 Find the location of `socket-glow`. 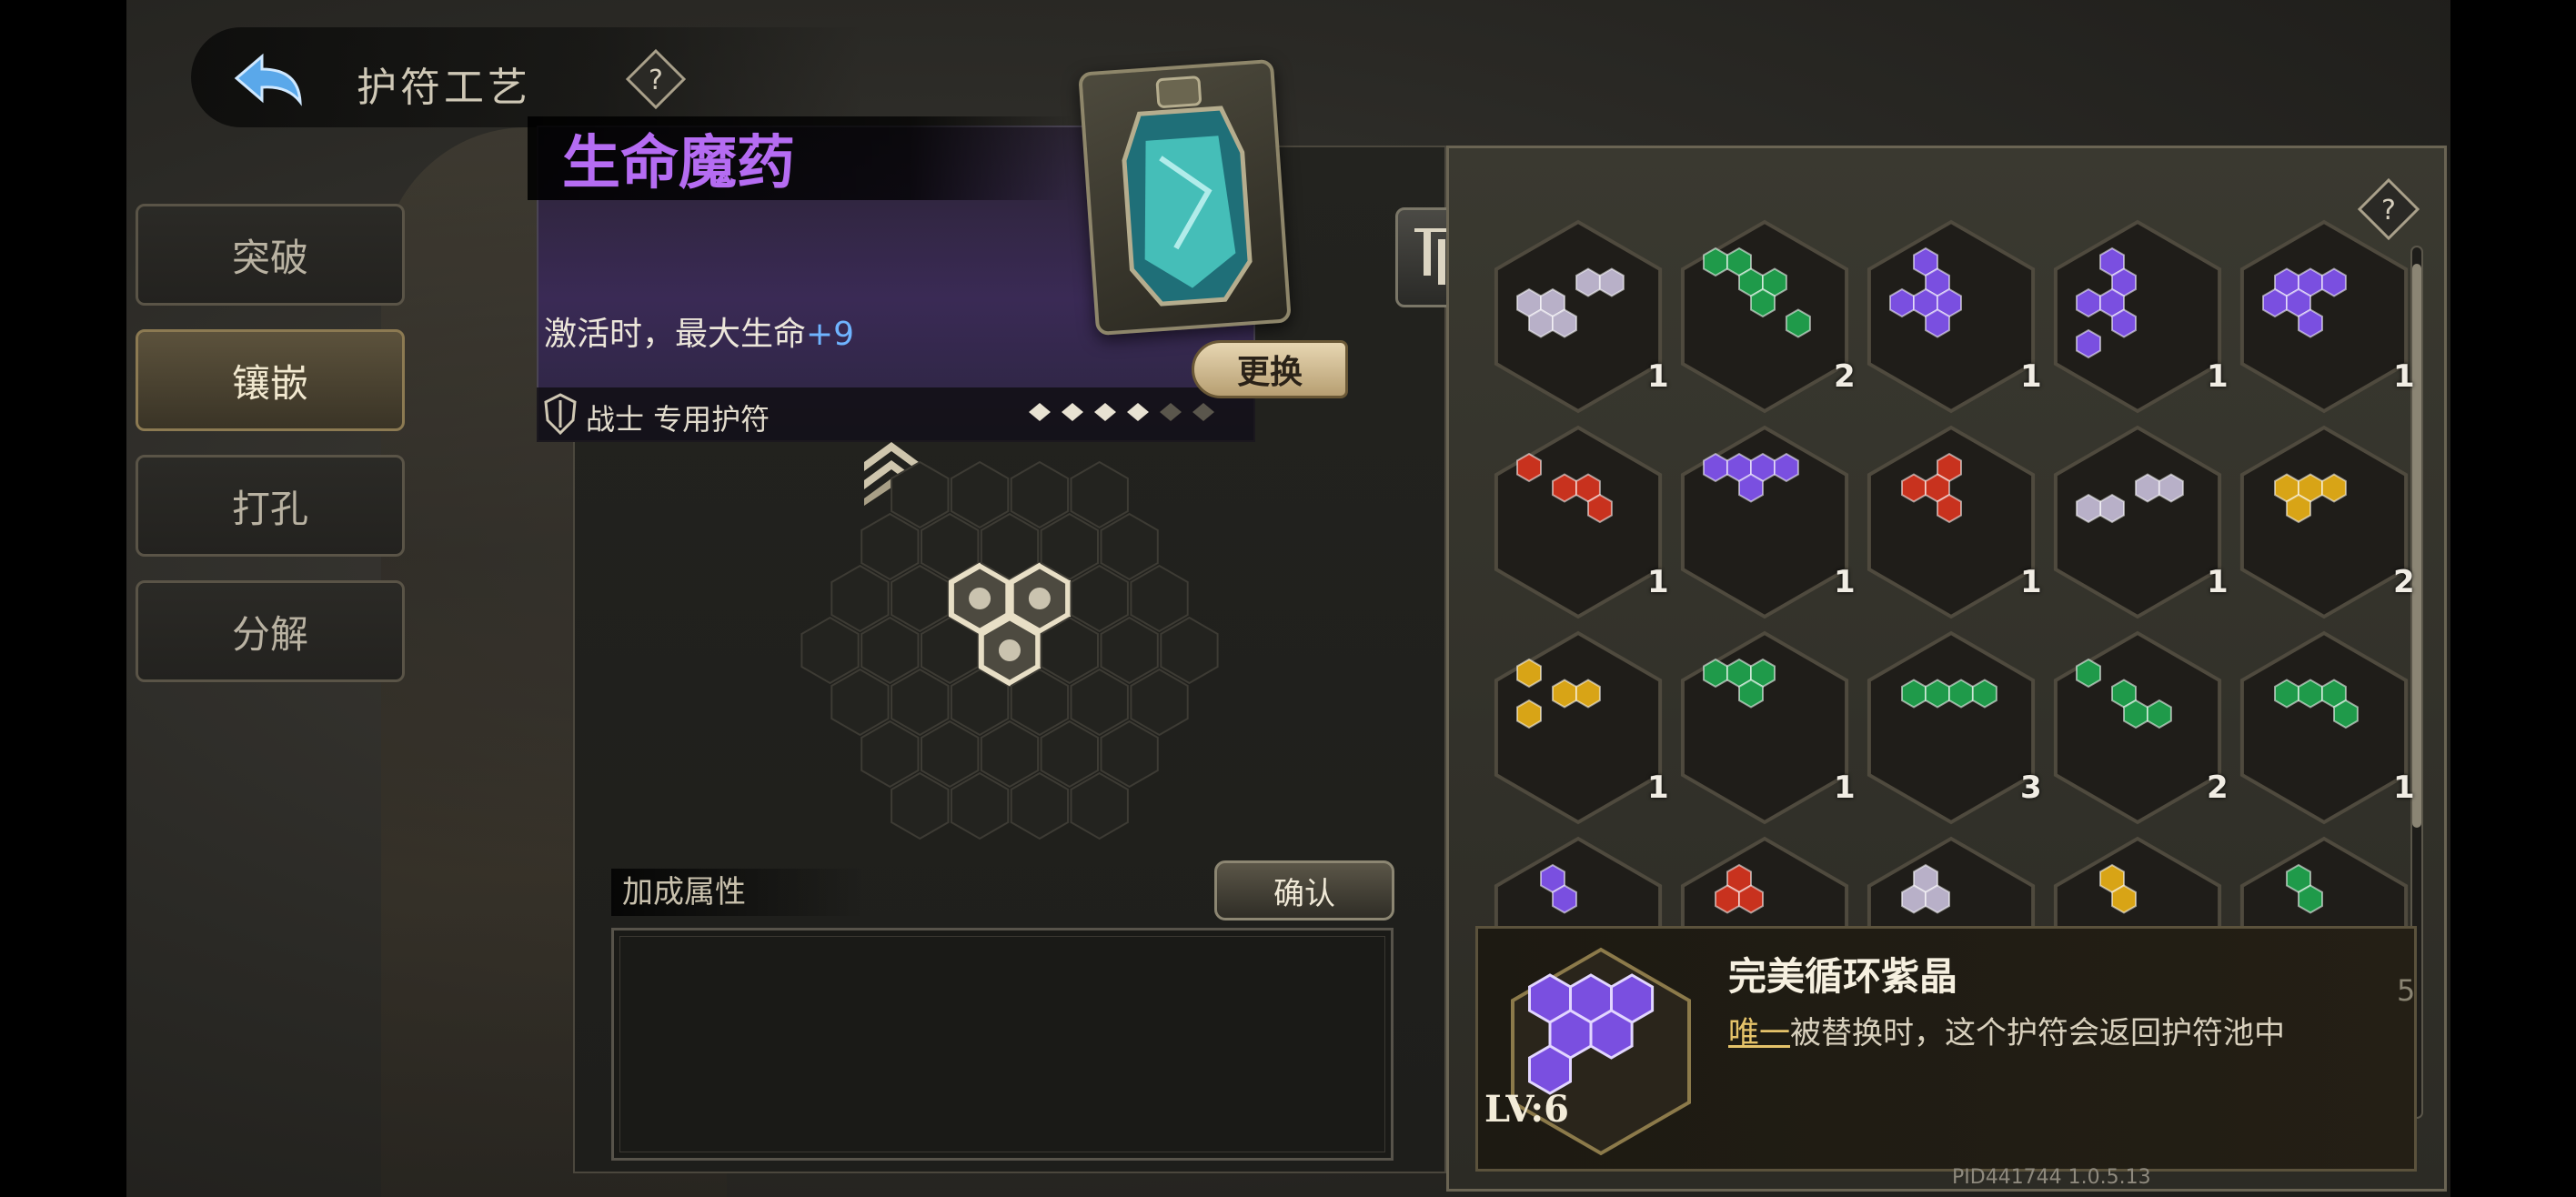

socket-glow is located at coordinates (980, 598).